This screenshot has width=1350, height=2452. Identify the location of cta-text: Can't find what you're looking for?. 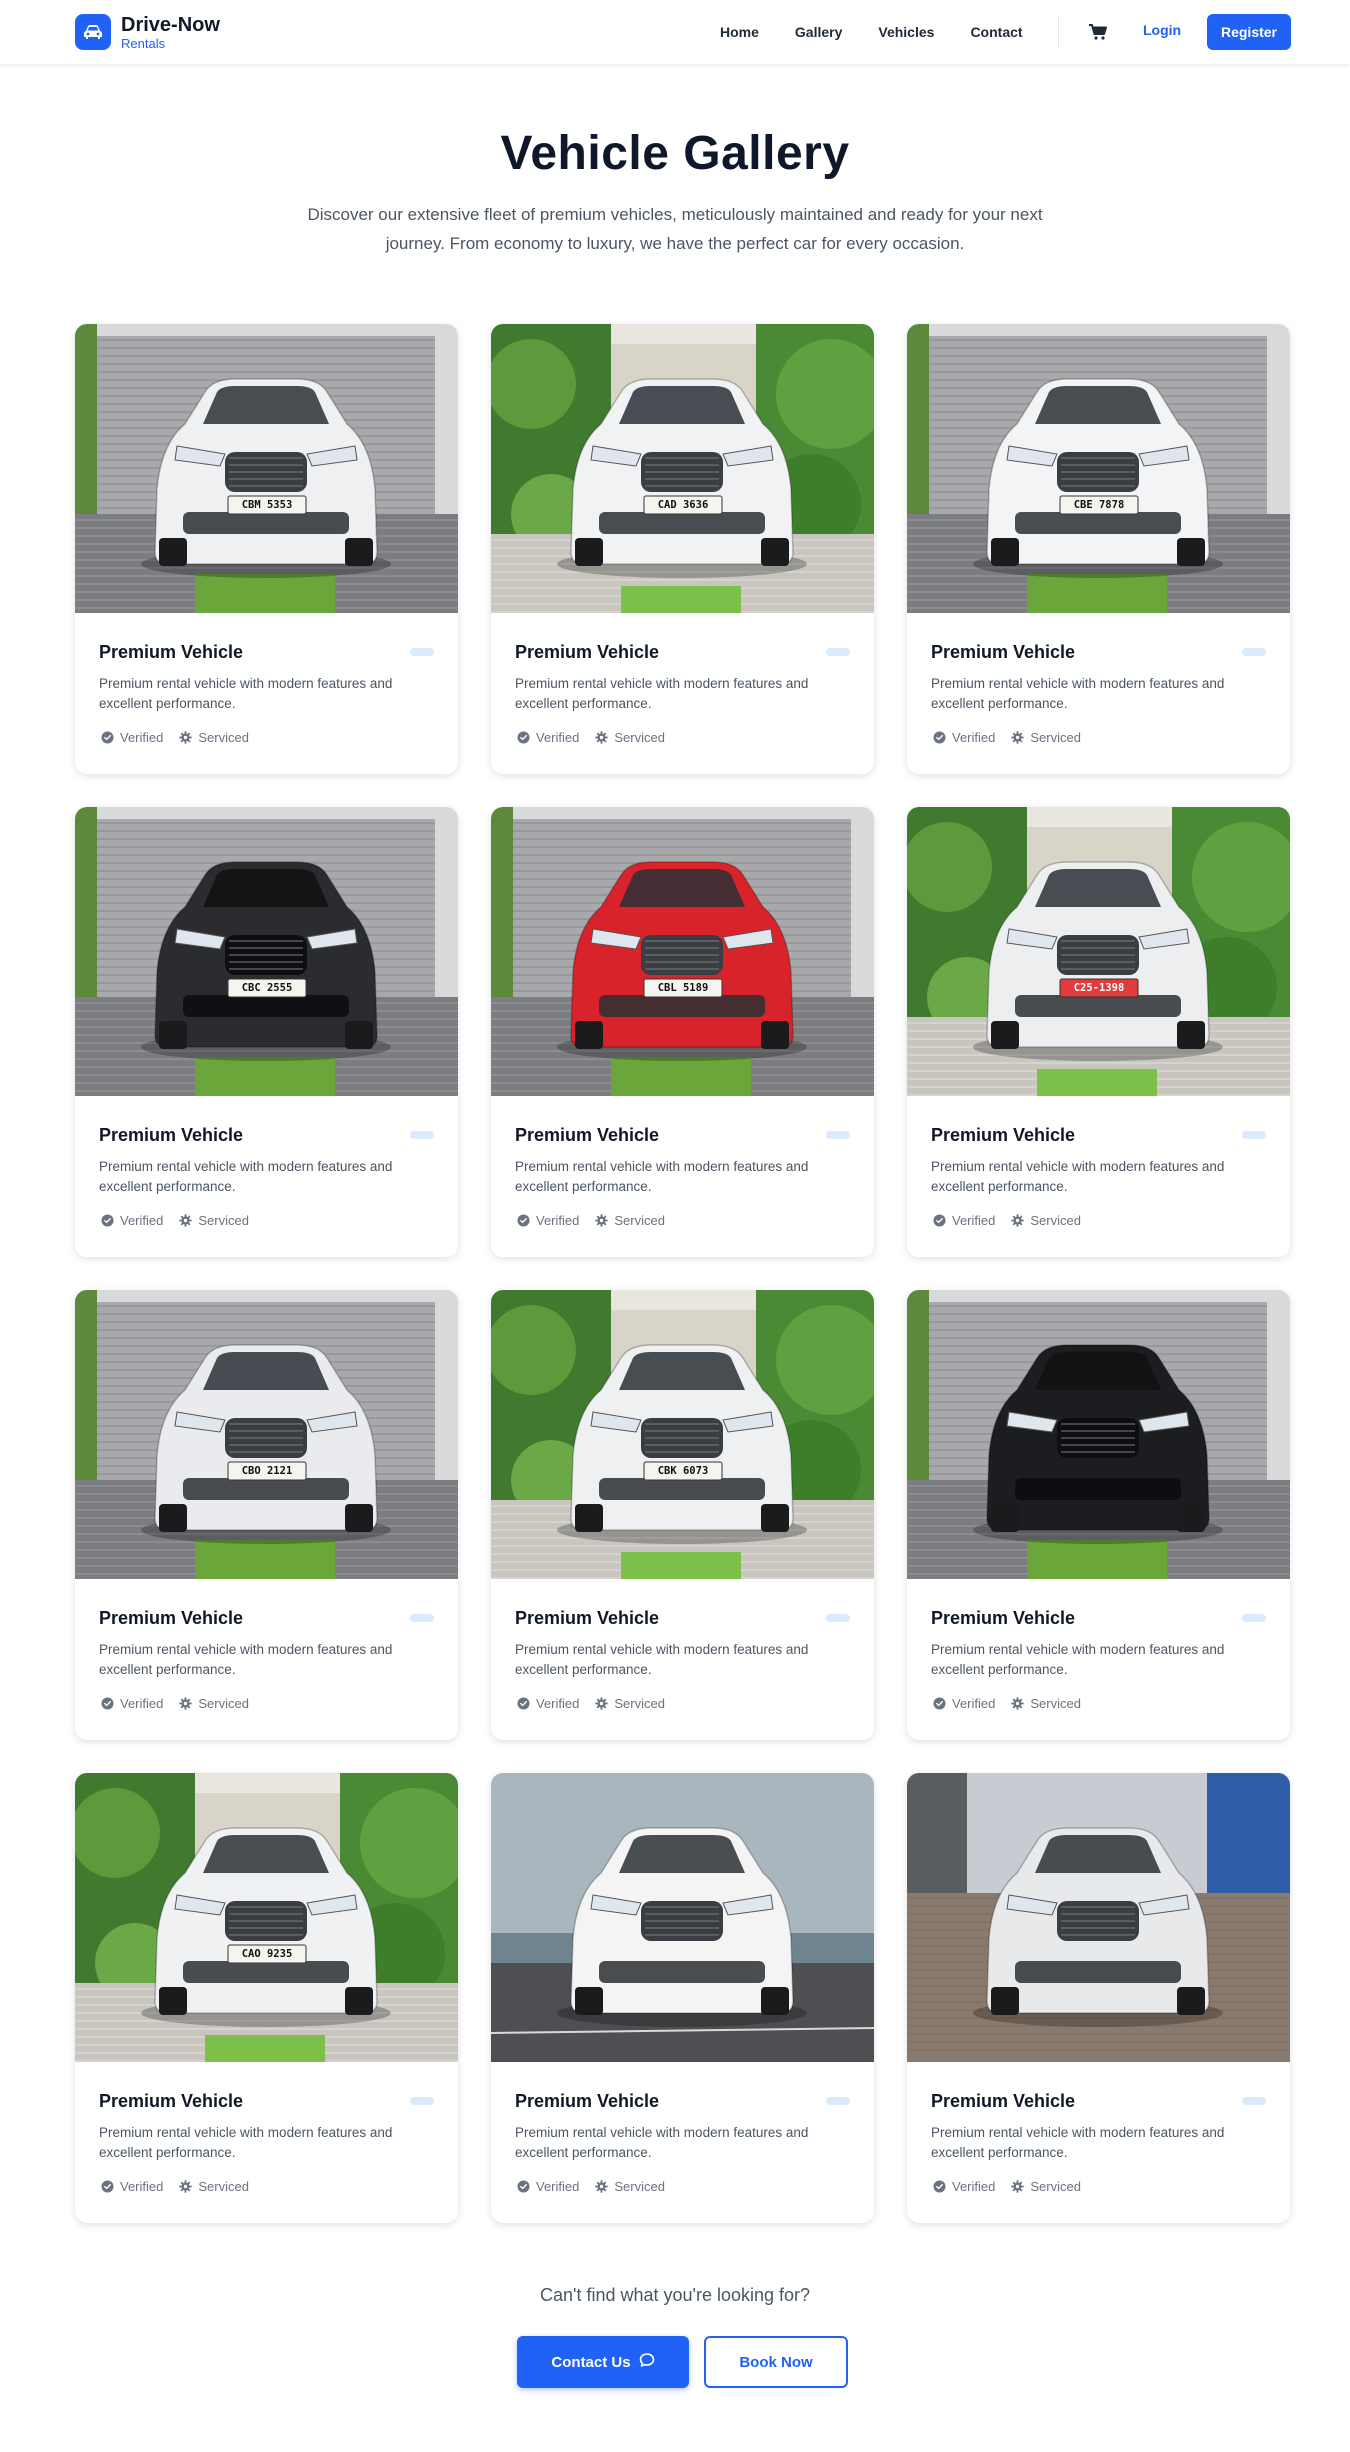
(675, 2295).